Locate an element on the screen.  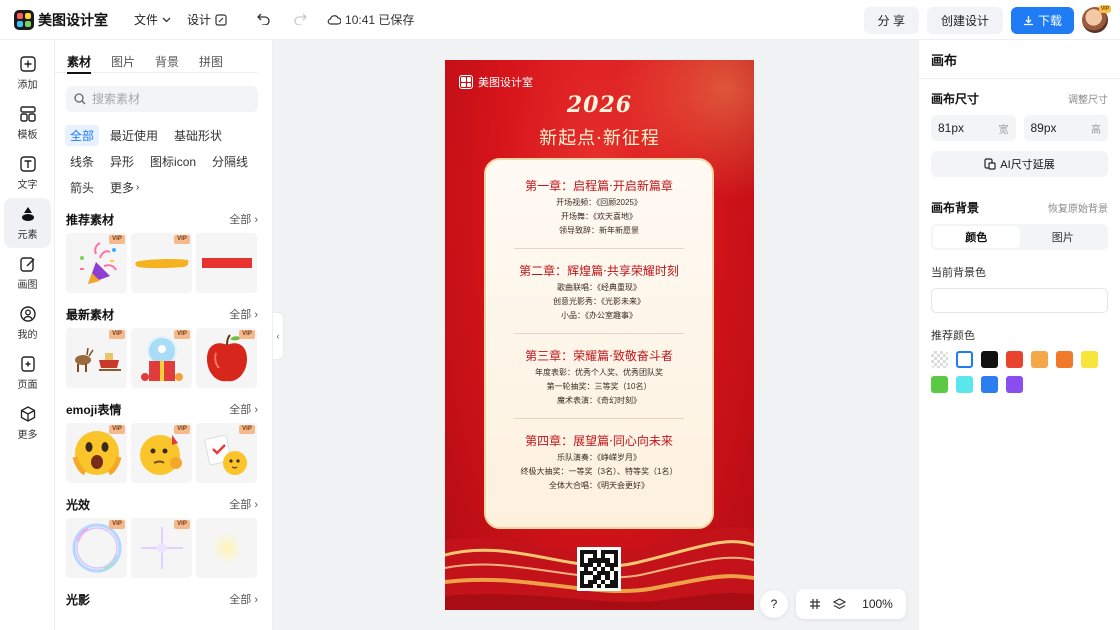
chip-more: 更多 › is located at coordinates (124, 187).